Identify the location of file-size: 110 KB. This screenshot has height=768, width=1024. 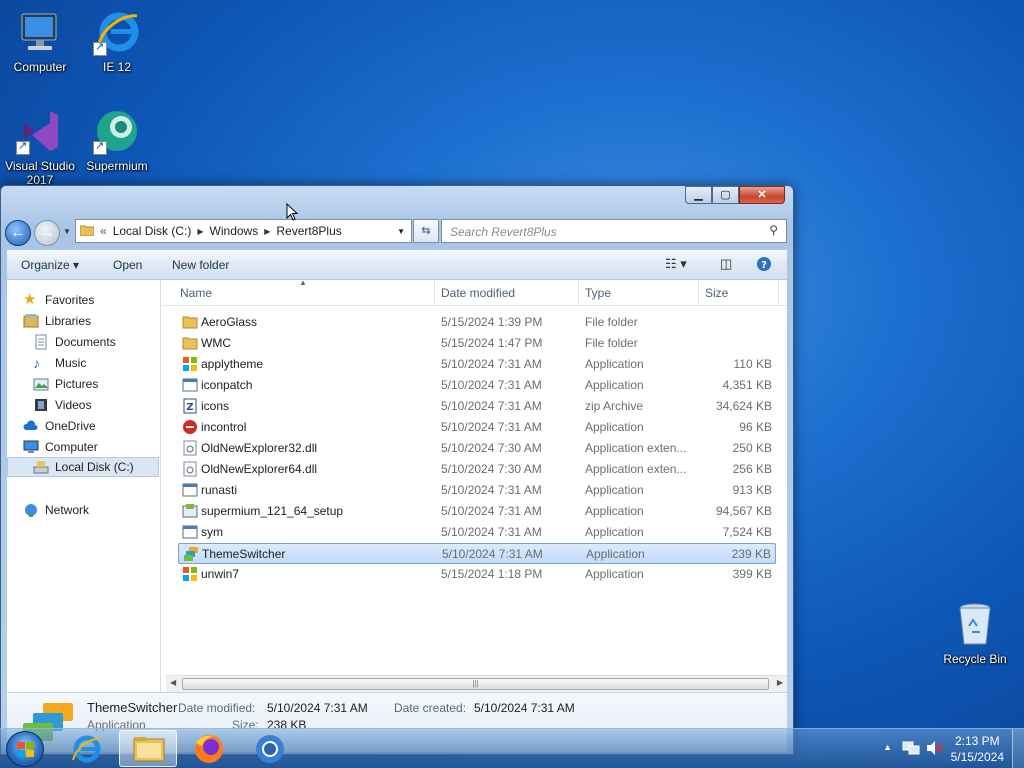
(752, 364).